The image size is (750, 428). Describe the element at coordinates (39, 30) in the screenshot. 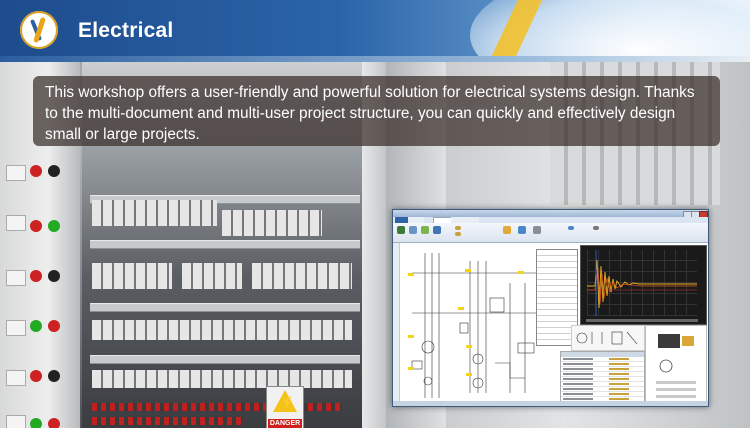

I see `logo-icon` at that location.